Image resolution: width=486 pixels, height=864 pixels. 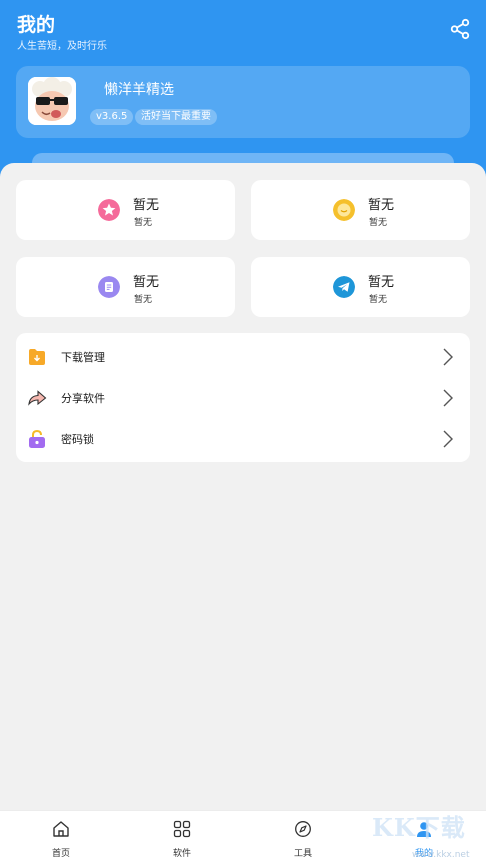 I want to click on page-subtitle: 人生苦短，及时行乐, so click(x=62, y=46).